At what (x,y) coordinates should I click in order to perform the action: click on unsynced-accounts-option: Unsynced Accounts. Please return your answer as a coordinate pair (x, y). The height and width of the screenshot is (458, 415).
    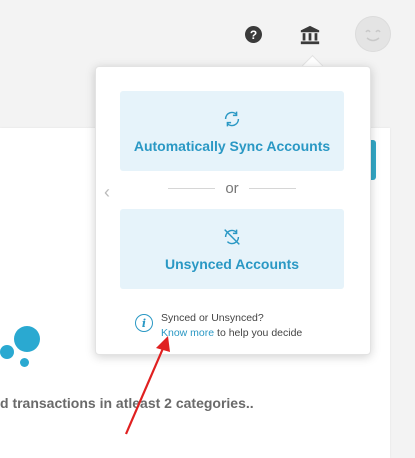
    Looking at the image, I should click on (232, 249).